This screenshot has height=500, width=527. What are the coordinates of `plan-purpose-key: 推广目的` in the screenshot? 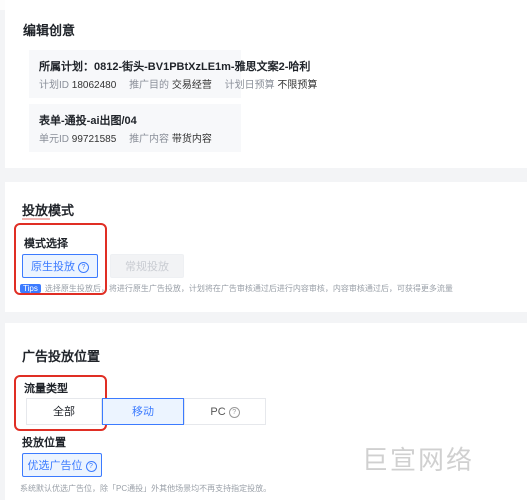 It's located at (149, 85).